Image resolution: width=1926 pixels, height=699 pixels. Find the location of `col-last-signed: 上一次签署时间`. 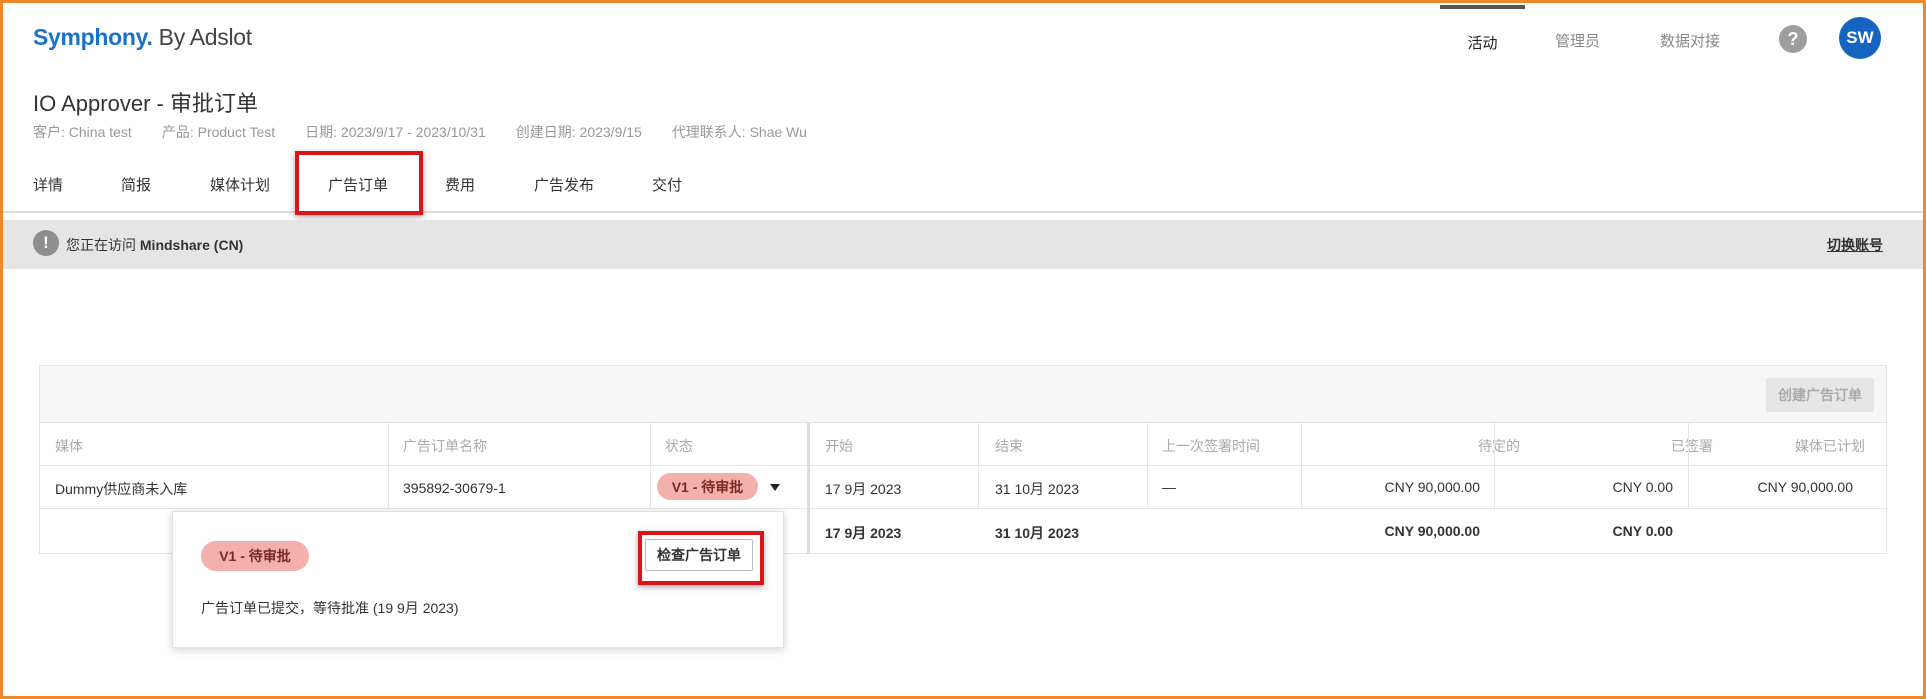

col-last-signed: 上一次签署时间 is located at coordinates (1211, 446).